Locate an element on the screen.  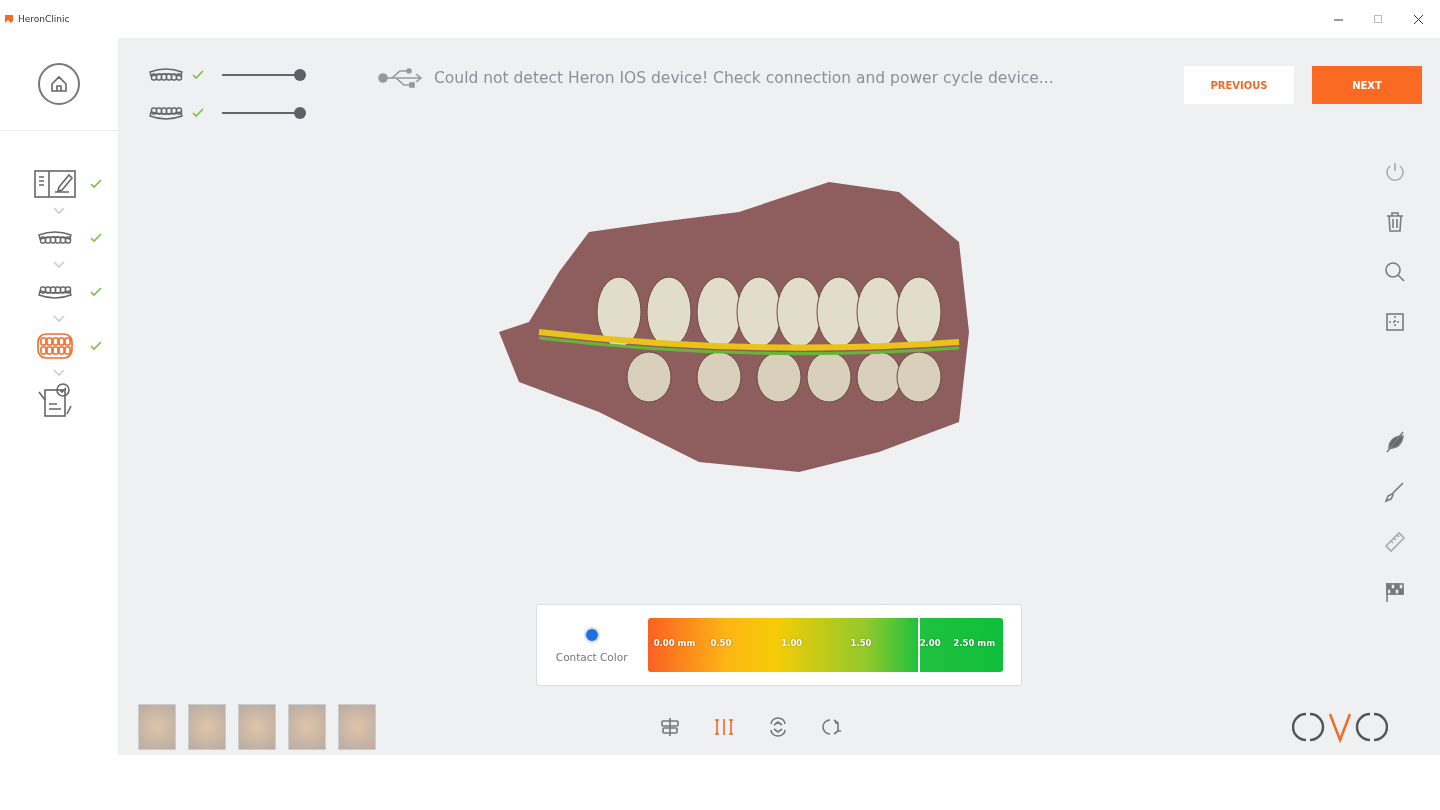
scale-label: 2.00 is located at coordinates (930, 642).